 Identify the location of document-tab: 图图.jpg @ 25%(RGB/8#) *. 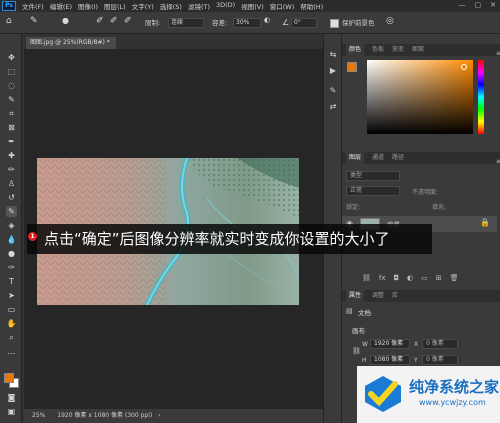
(71, 43).